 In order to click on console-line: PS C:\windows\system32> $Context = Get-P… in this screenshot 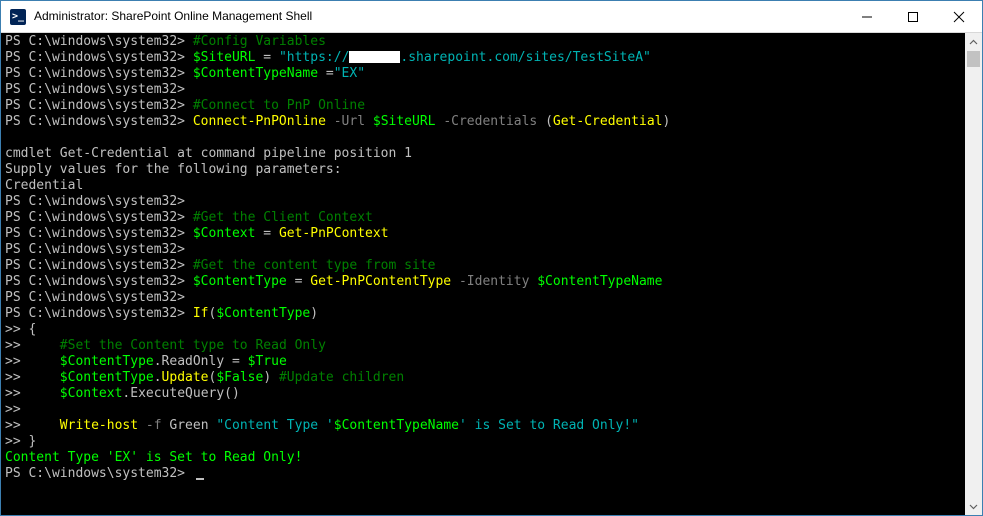, I will do `click(197, 234)`.